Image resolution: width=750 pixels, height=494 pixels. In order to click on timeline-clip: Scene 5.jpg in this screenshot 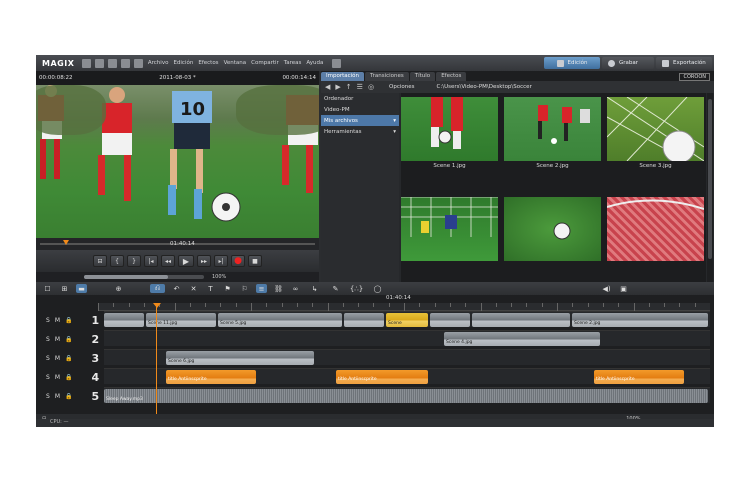, I will do `click(280, 320)`.